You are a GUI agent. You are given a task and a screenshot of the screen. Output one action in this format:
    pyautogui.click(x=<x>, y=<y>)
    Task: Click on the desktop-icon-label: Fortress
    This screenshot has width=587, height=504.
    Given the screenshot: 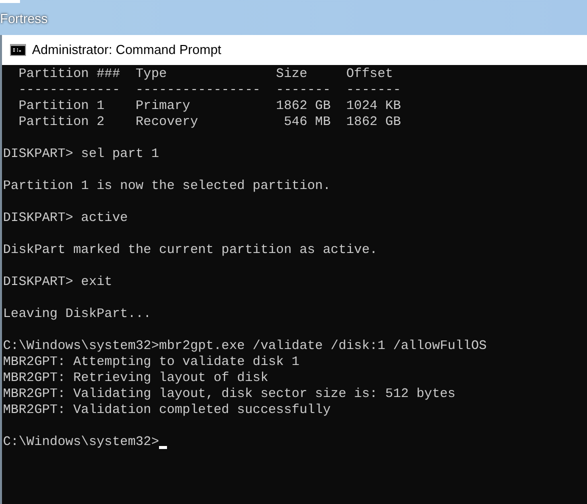 What is the action you would take?
    pyautogui.click(x=24, y=19)
    